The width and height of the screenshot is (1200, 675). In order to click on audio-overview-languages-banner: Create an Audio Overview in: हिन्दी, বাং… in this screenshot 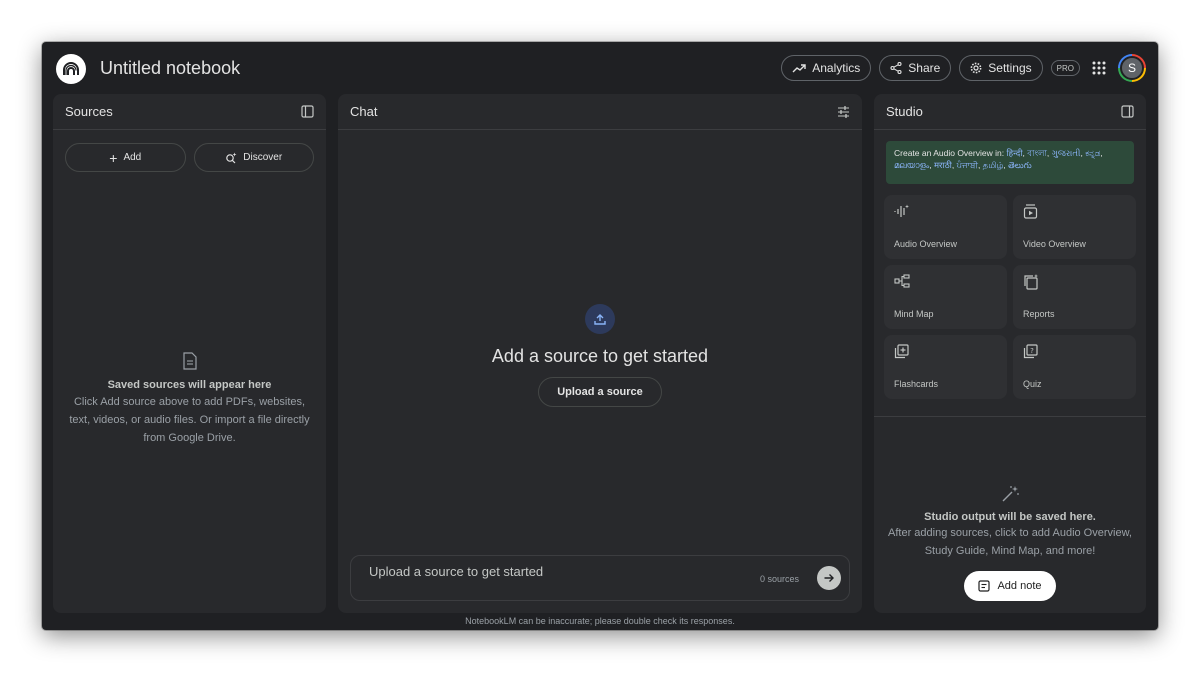, I will do `click(1010, 162)`.